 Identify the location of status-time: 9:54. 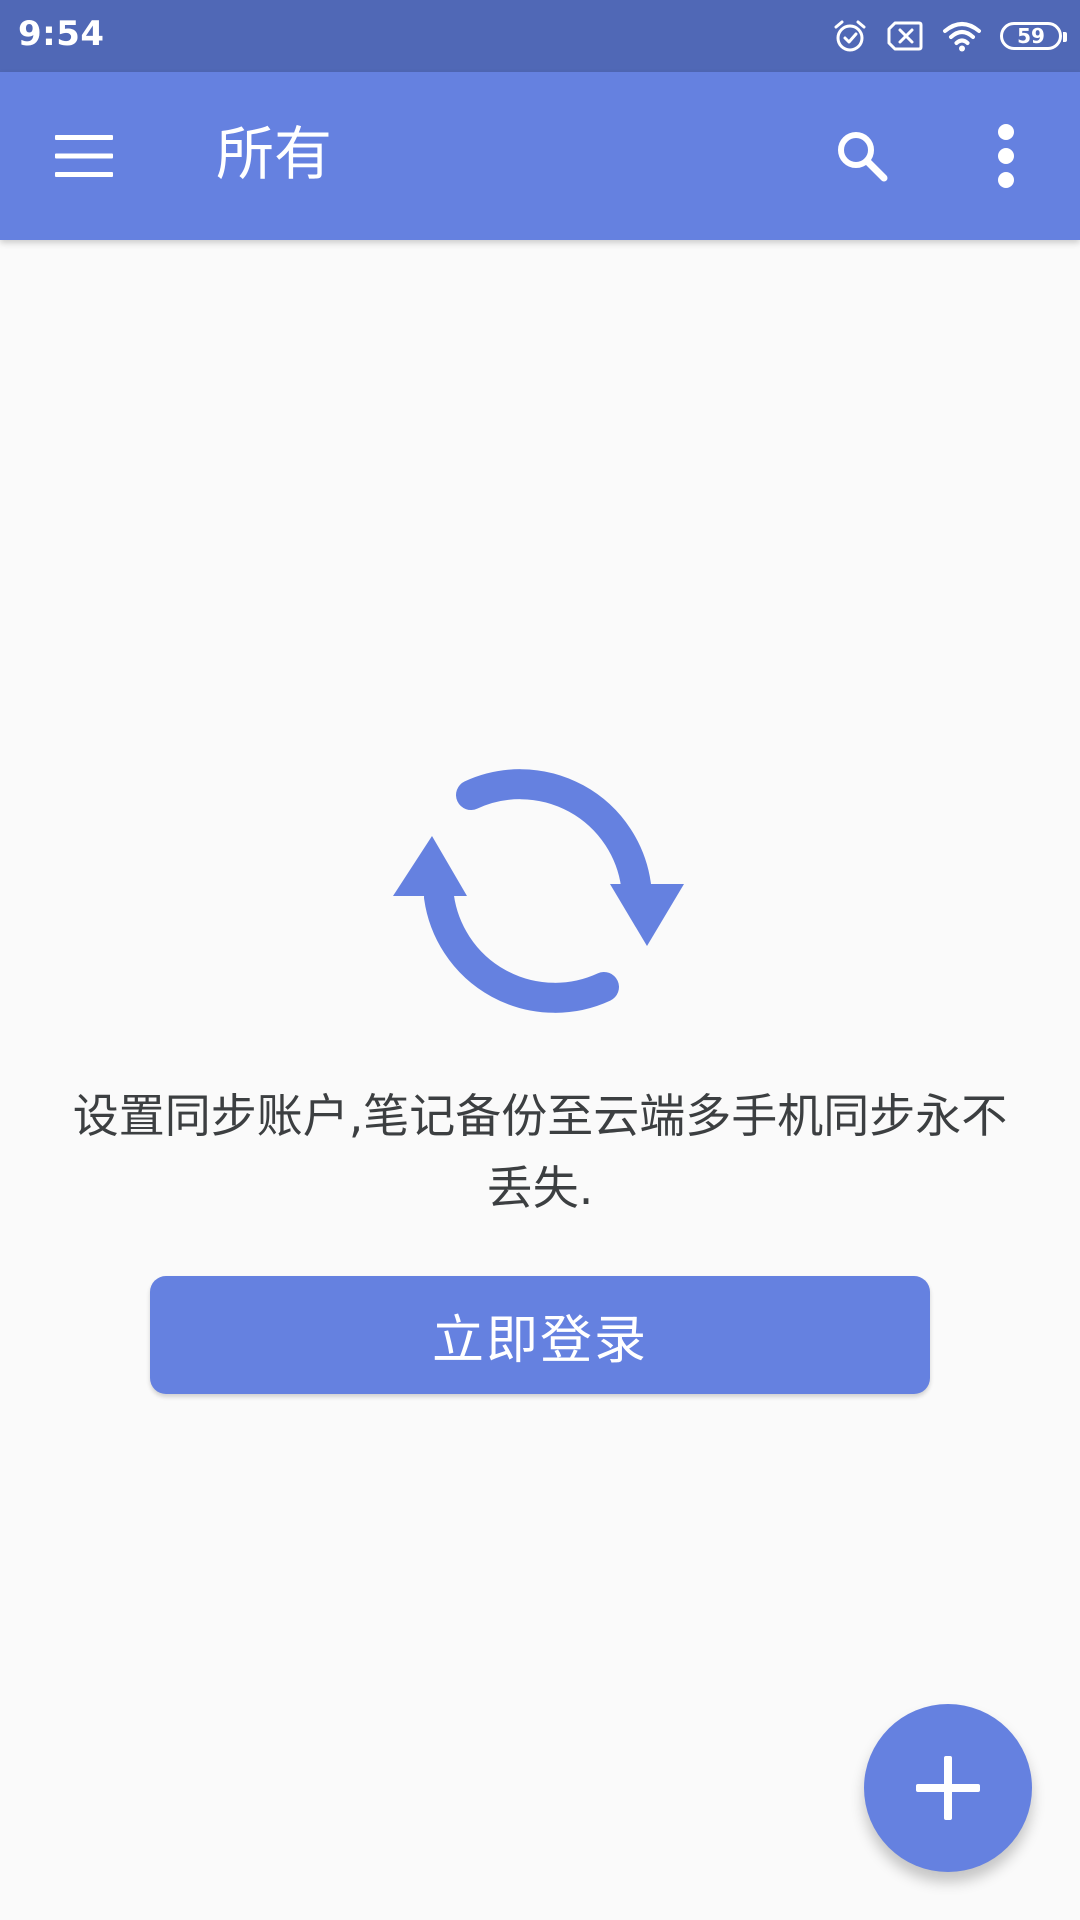
(61, 34).